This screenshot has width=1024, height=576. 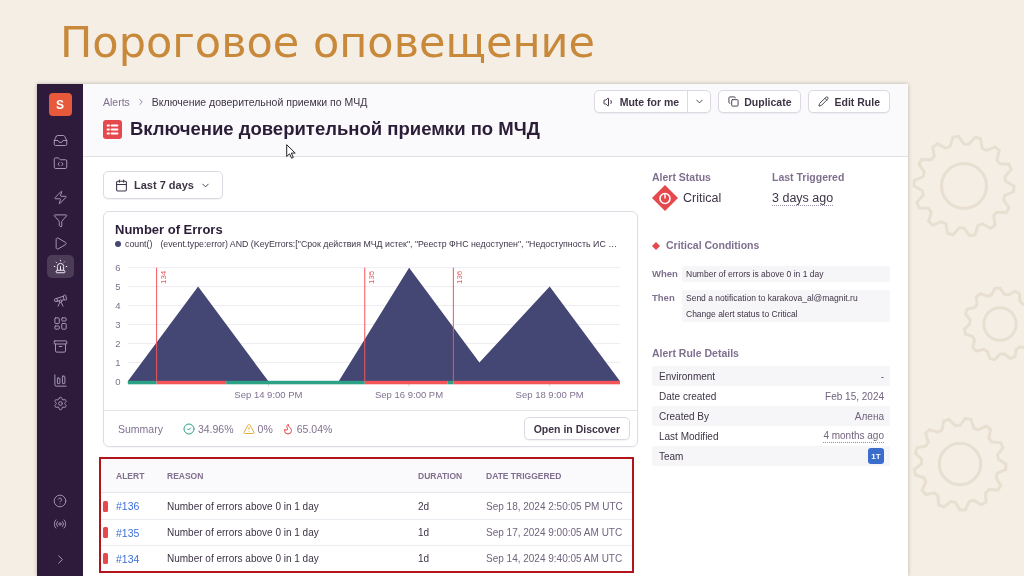 I want to click on detail-value: Feb 15, 2024, so click(x=854, y=396).